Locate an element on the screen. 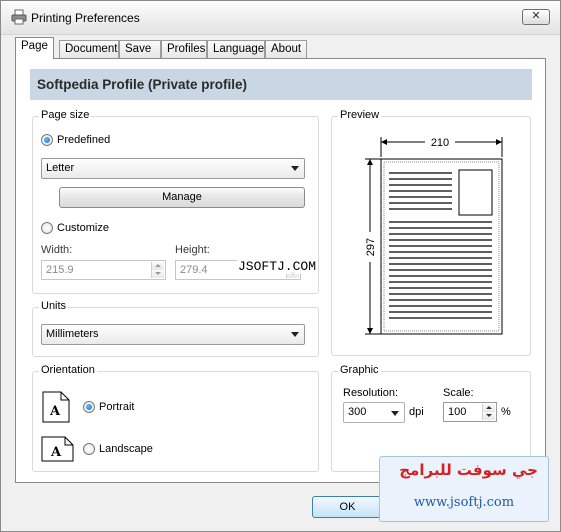 This screenshot has width=561, height=532. customize-radio-row: Customize is located at coordinates (75, 228).